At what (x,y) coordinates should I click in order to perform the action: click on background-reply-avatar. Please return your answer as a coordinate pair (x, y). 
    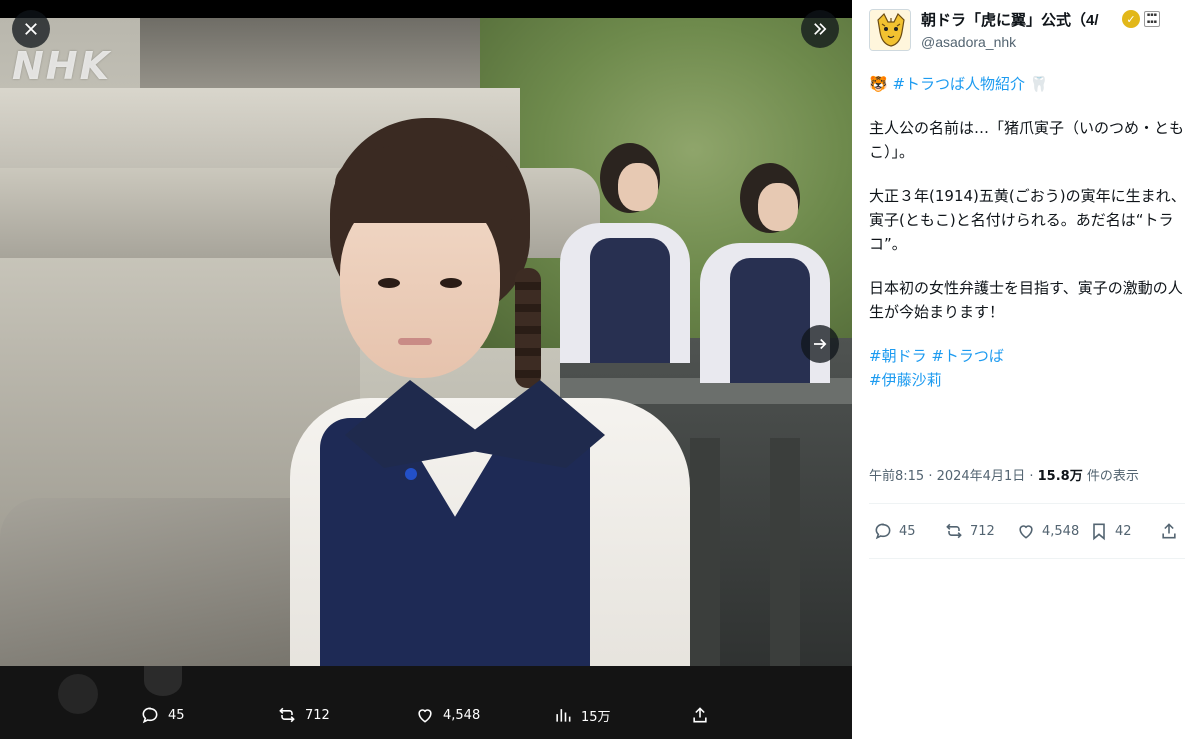
    Looking at the image, I should click on (163, 681).